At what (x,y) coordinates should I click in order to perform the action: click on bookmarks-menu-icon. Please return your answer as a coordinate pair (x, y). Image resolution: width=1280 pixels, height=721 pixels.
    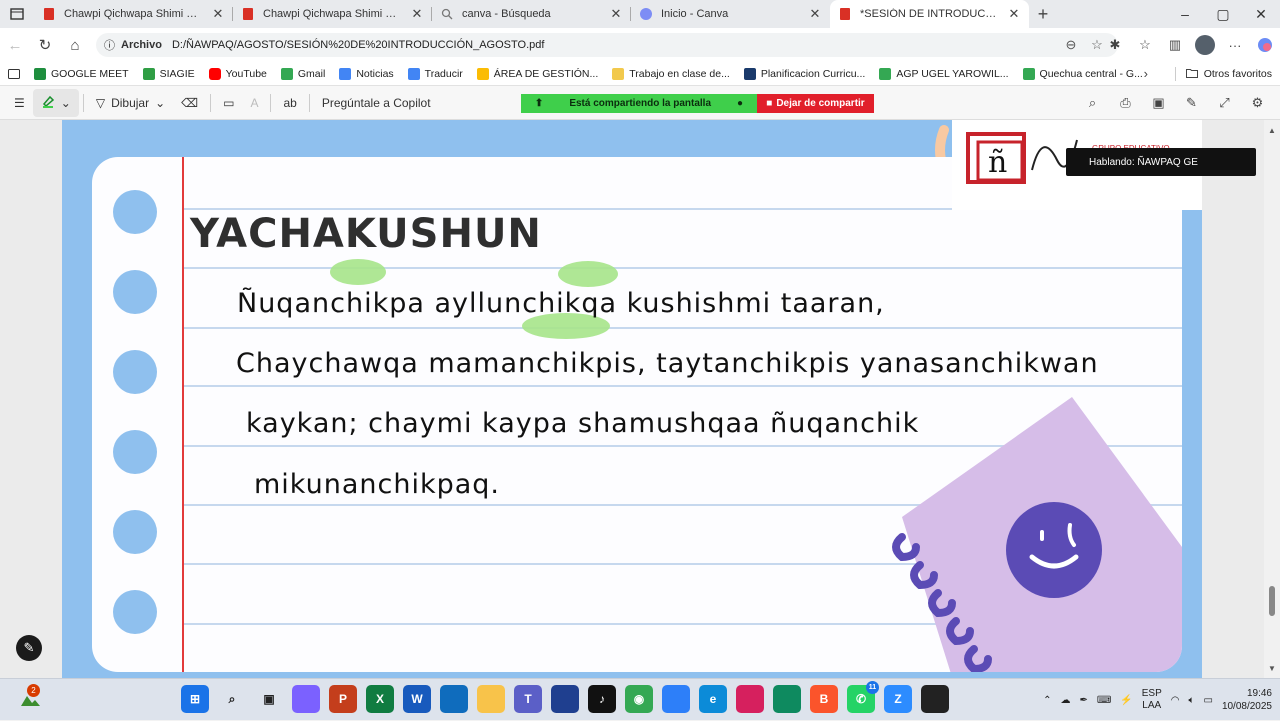
    Looking at the image, I should click on (13, 73).